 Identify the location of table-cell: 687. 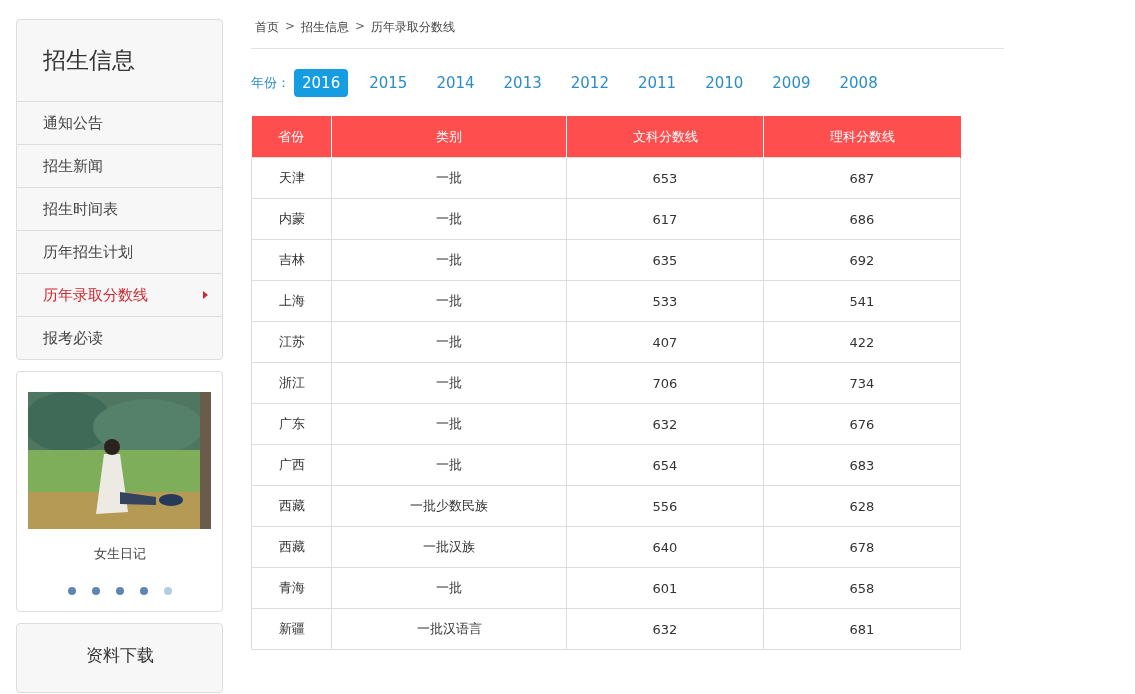
(862, 178).